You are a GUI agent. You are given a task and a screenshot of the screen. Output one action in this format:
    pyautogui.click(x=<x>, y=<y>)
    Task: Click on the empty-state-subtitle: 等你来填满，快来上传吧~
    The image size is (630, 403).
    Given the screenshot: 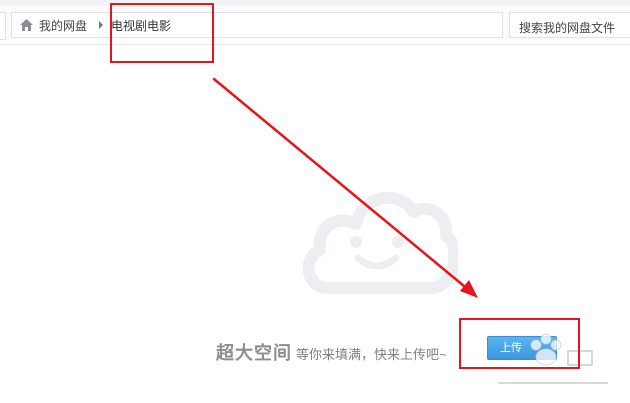 What is the action you would take?
    pyautogui.click(x=371, y=354)
    